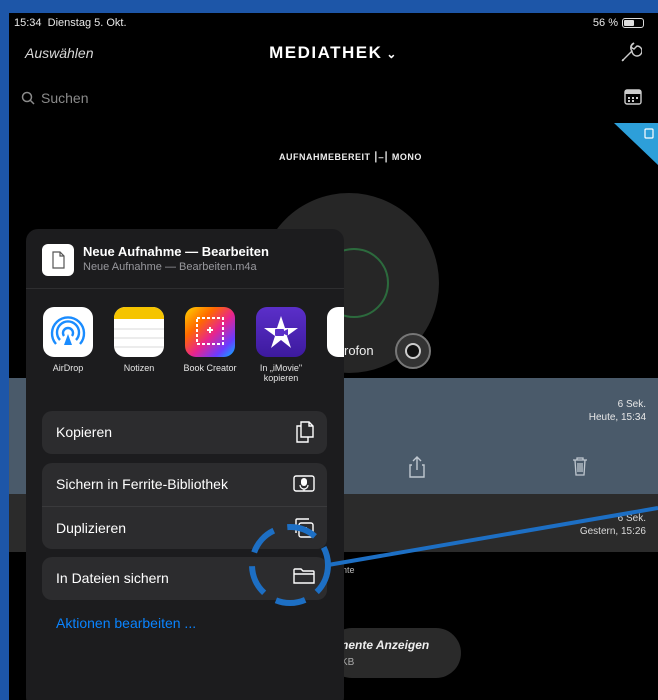 This screenshot has height=700, width=658. What do you see at coordinates (633, 23) in the screenshot?
I see `battery-icon` at bounding box center [633, 23].